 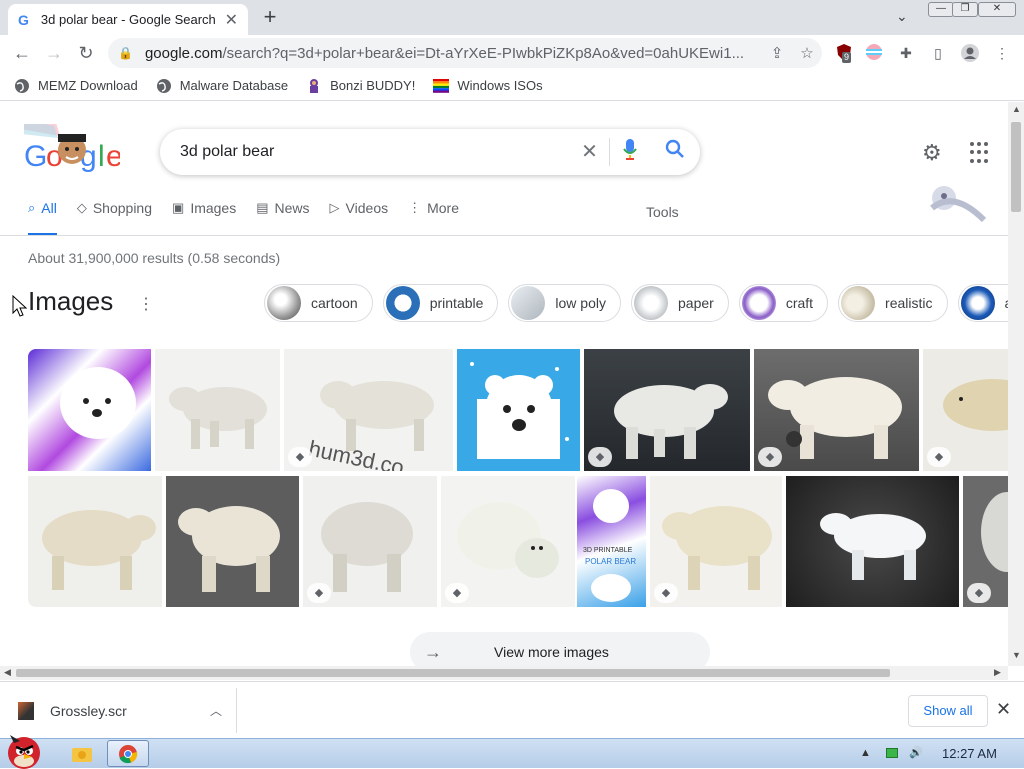 I want to click on svg-text: hum3d.co, so click(x=357, y=453).